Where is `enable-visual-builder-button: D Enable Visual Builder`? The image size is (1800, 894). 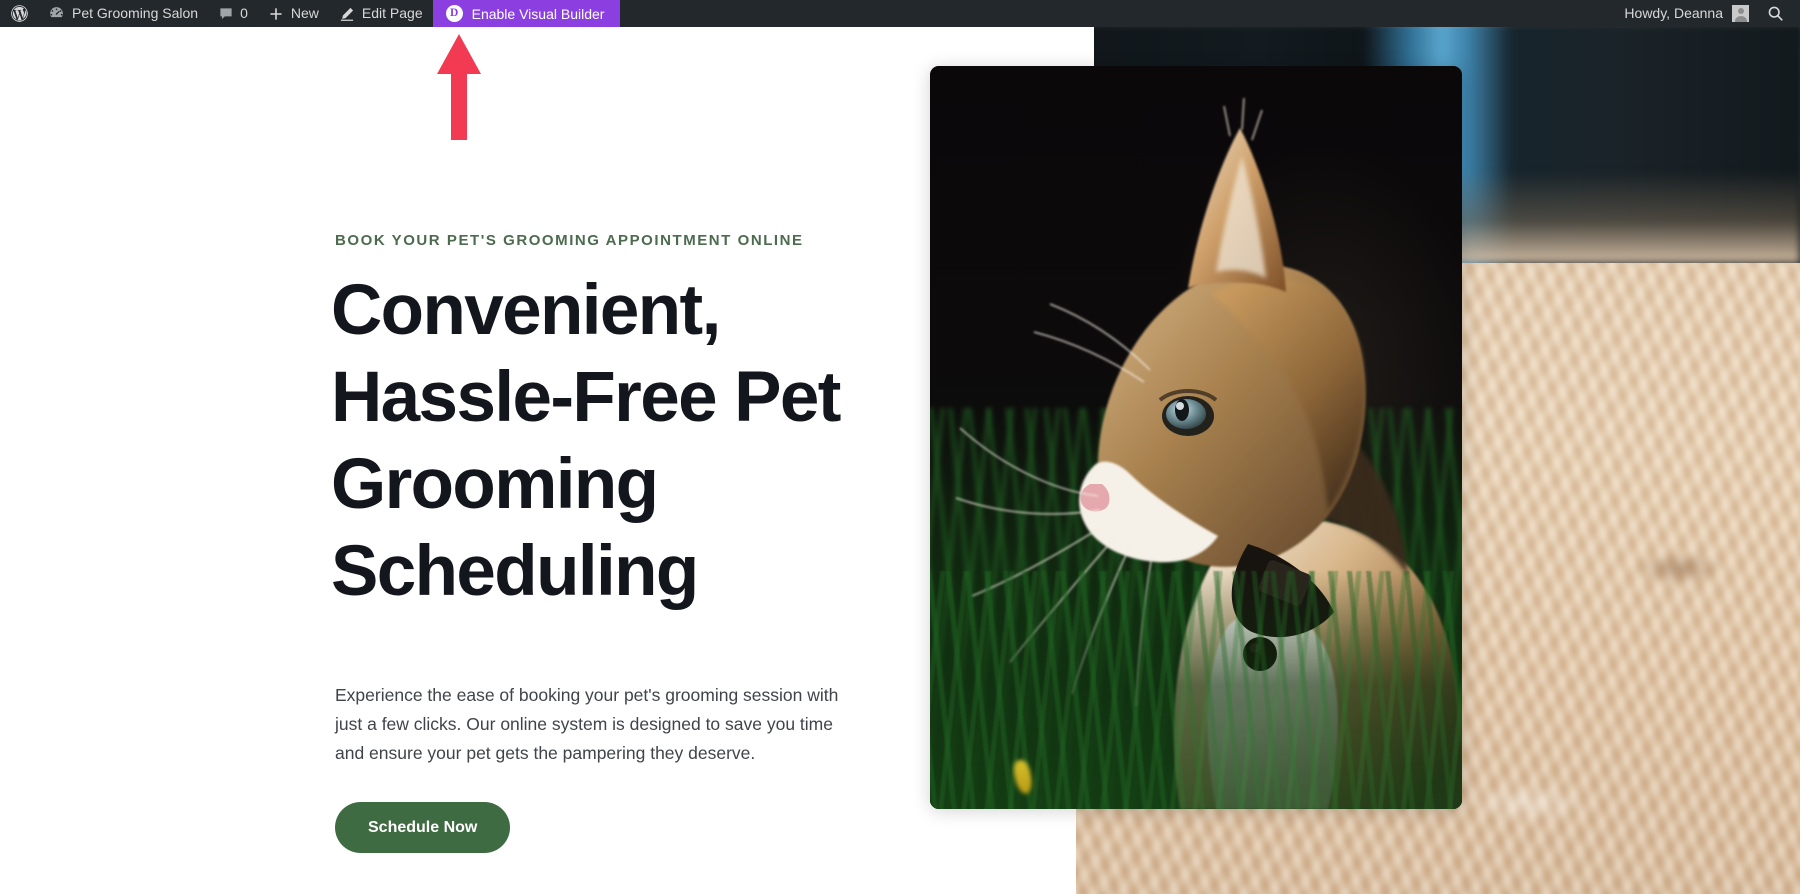
enable-visual-builder-button: D Enable Visual Builder is located at coordinates (526, 13).